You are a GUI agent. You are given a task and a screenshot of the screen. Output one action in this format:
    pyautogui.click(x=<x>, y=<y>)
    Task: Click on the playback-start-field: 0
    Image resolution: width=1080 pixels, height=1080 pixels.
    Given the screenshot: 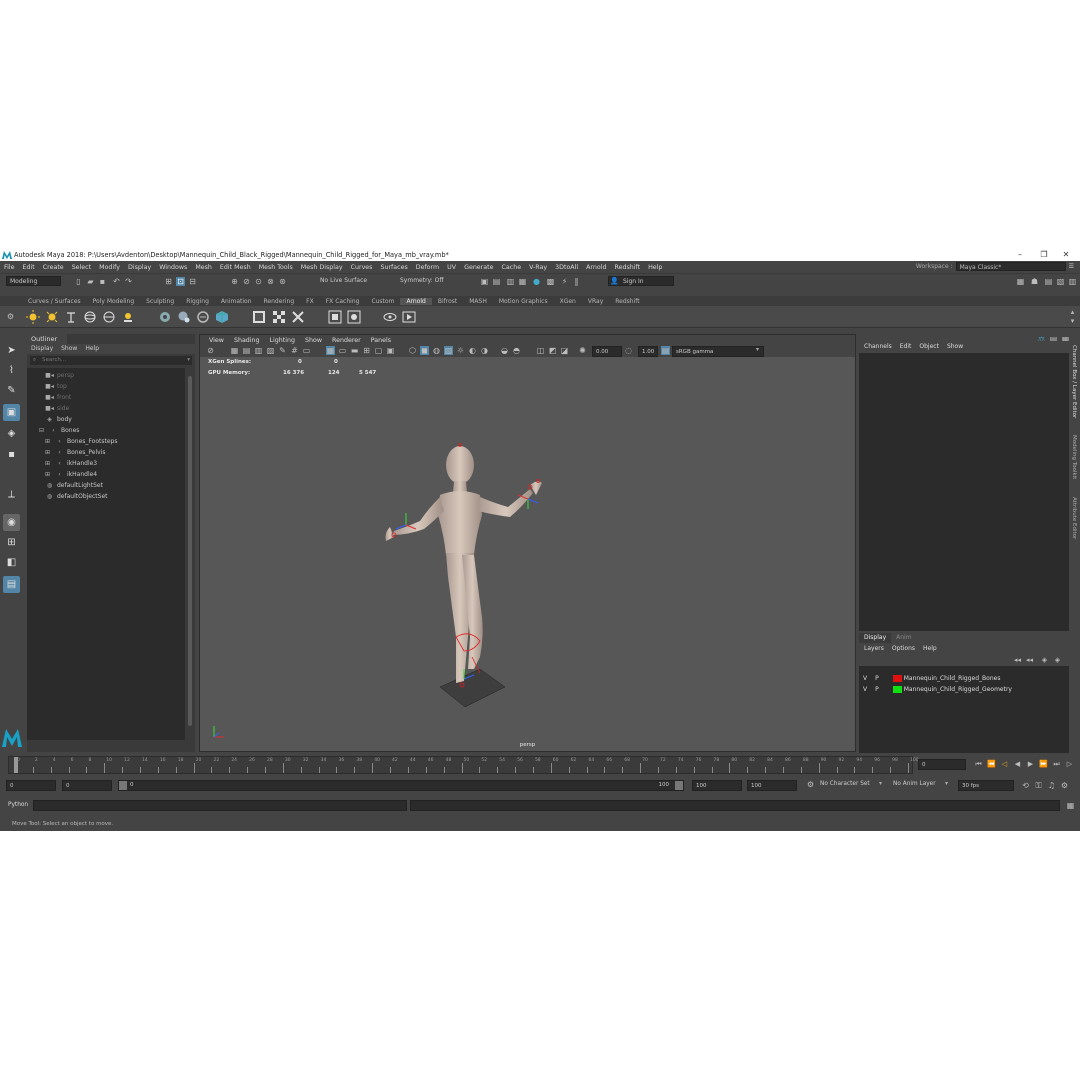 What is the action you would take?
    pyautogui.click(x=87, y=785)
    